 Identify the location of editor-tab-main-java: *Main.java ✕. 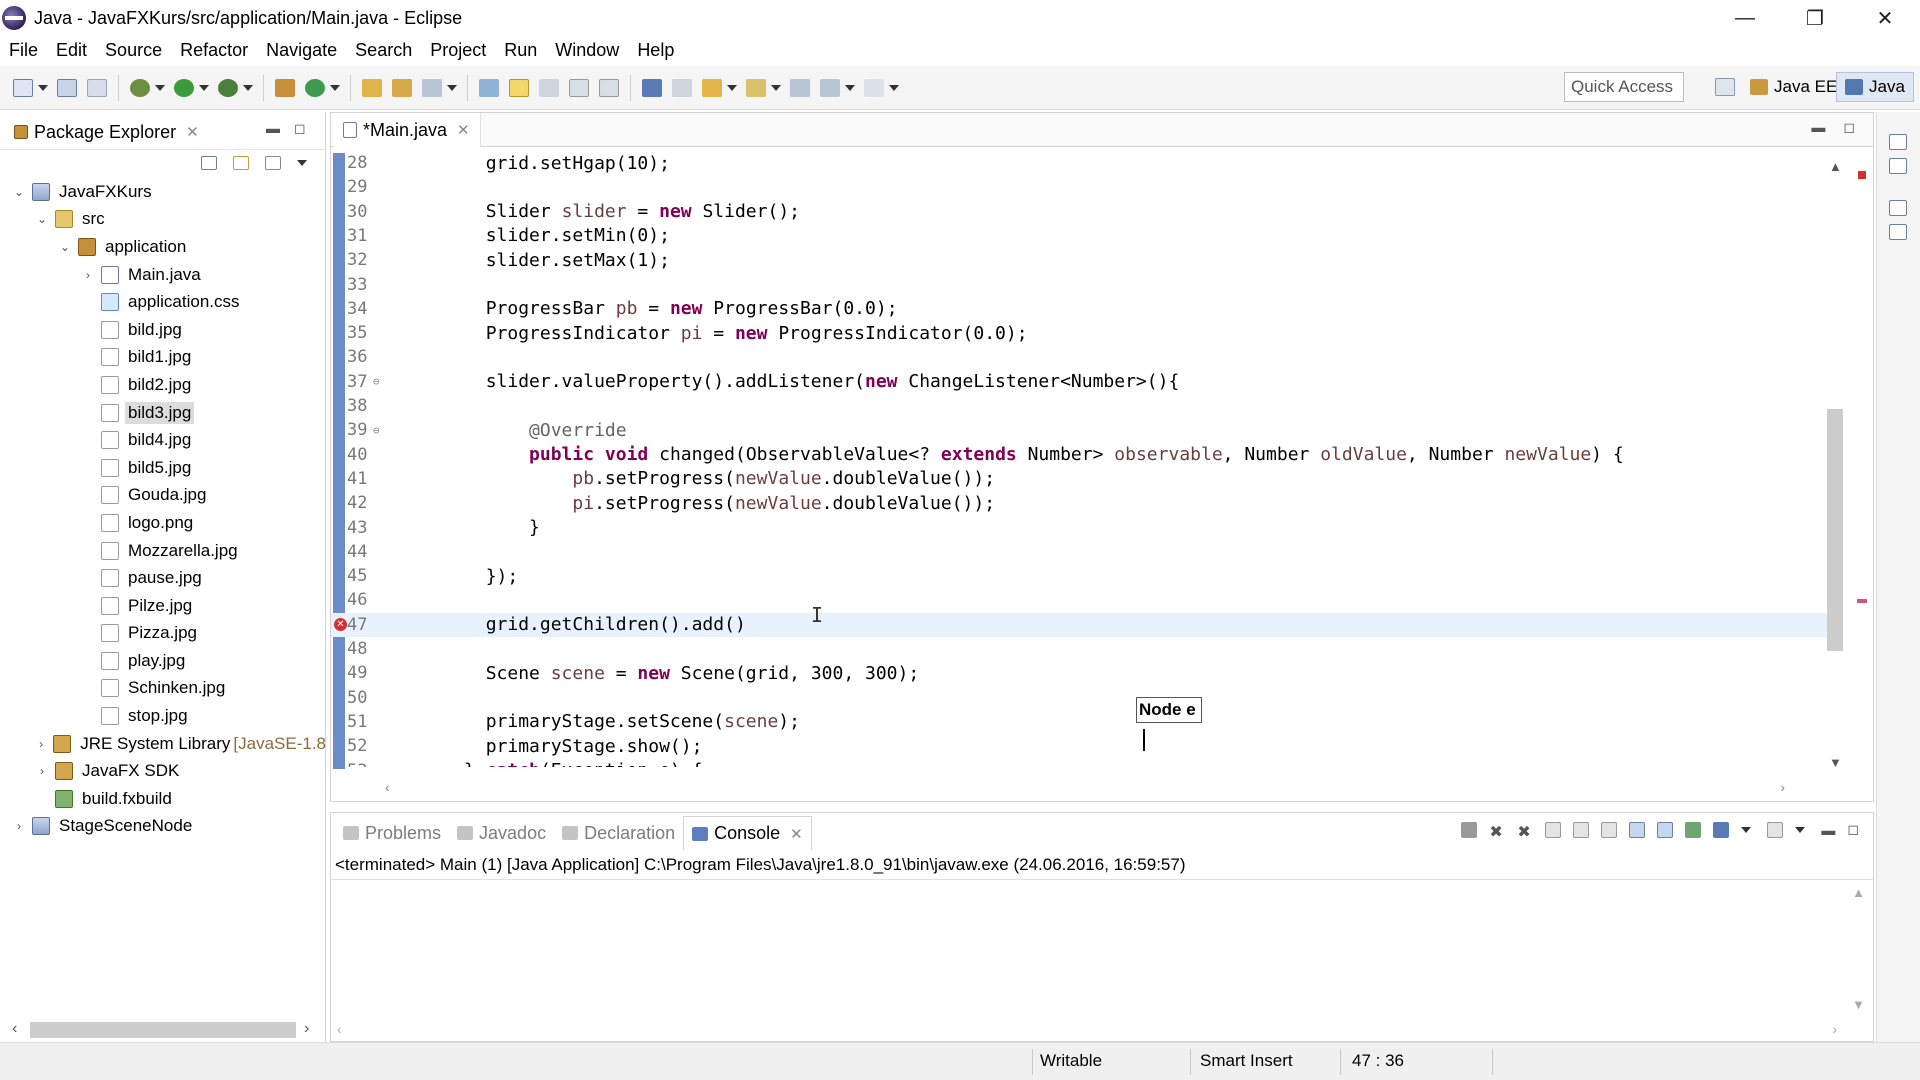
(407, 130).